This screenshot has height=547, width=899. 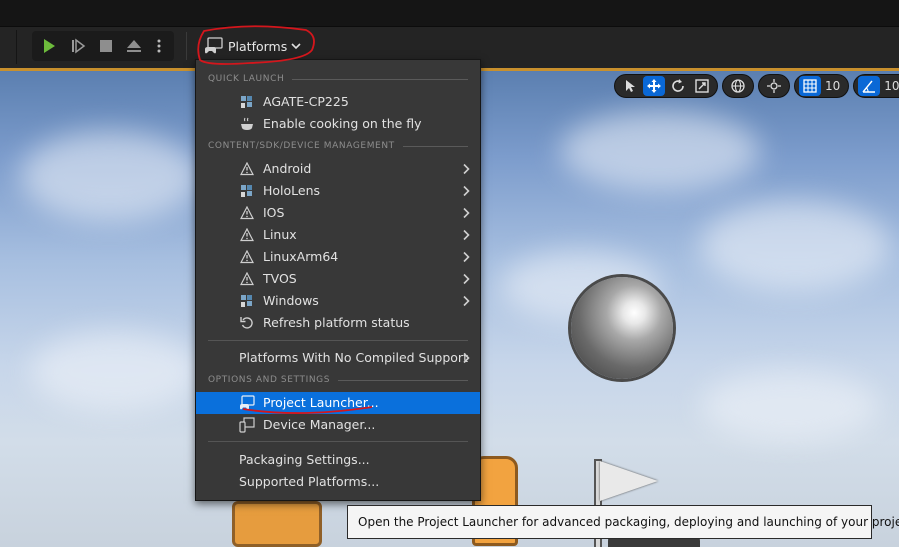 I want to click on grid-icon, so click(x=810, y=86).